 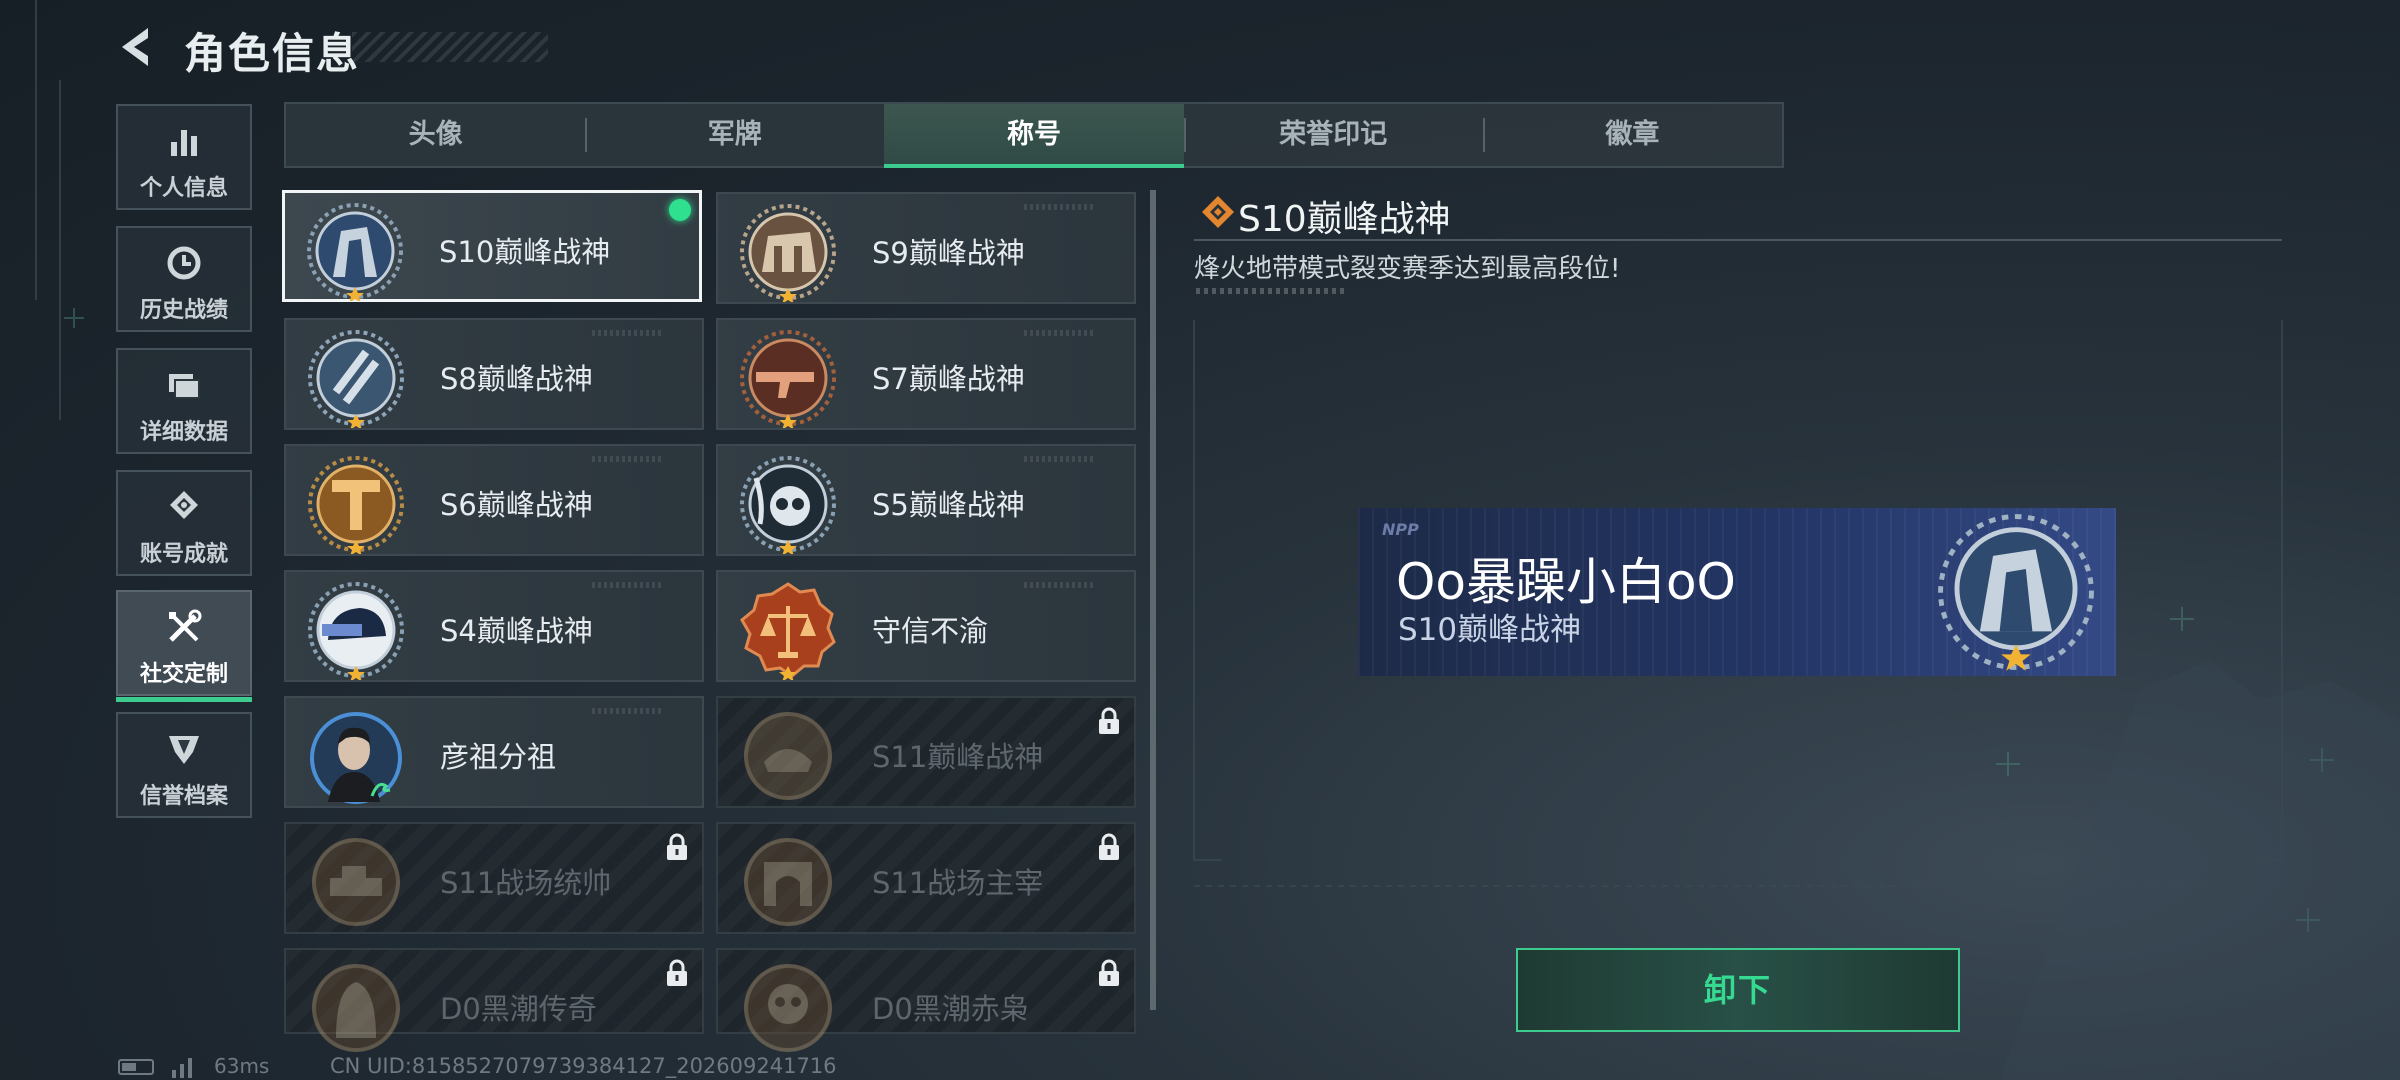 I want to click on page-title: 角色信息, so click(x=272, y=53).